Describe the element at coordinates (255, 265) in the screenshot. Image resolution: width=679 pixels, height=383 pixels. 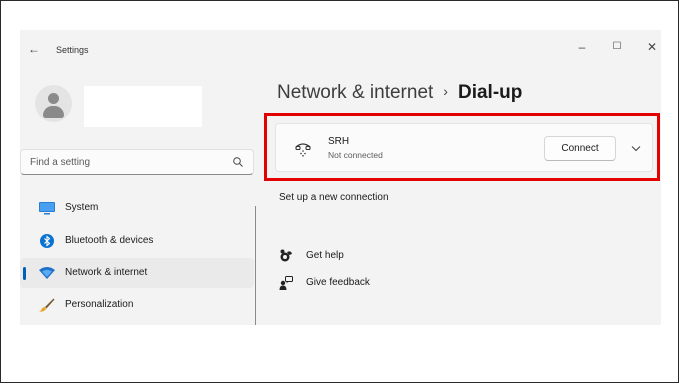
I see `pane-divider` at that location.